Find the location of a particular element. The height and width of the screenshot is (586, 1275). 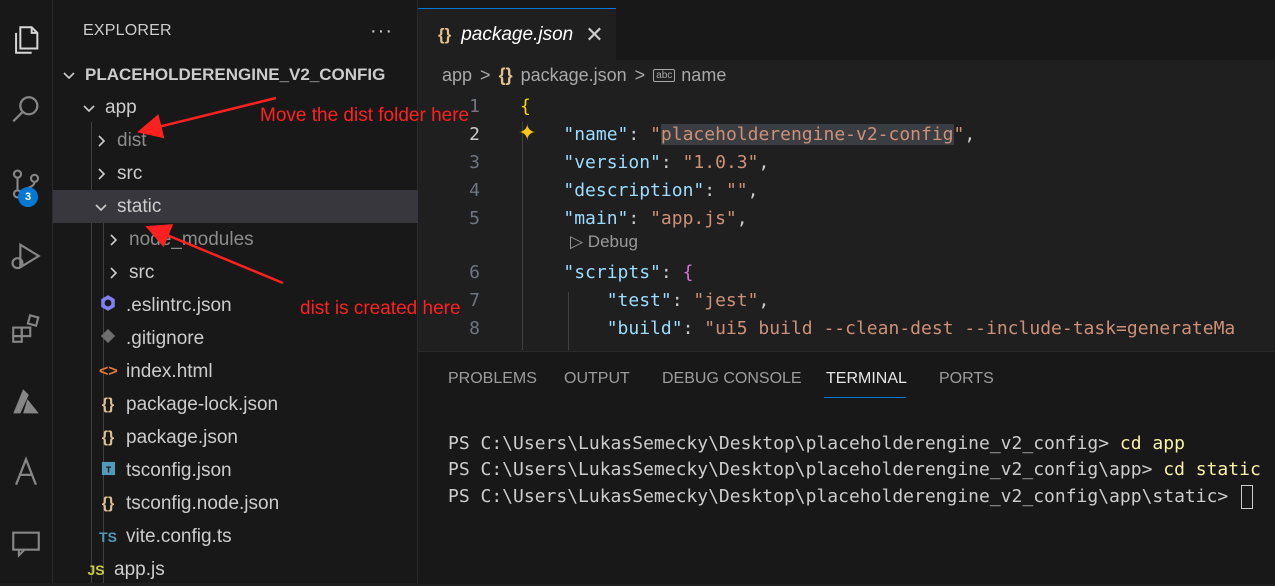

tab-terminal: TERMINAL is located at coordinates (866, 379).